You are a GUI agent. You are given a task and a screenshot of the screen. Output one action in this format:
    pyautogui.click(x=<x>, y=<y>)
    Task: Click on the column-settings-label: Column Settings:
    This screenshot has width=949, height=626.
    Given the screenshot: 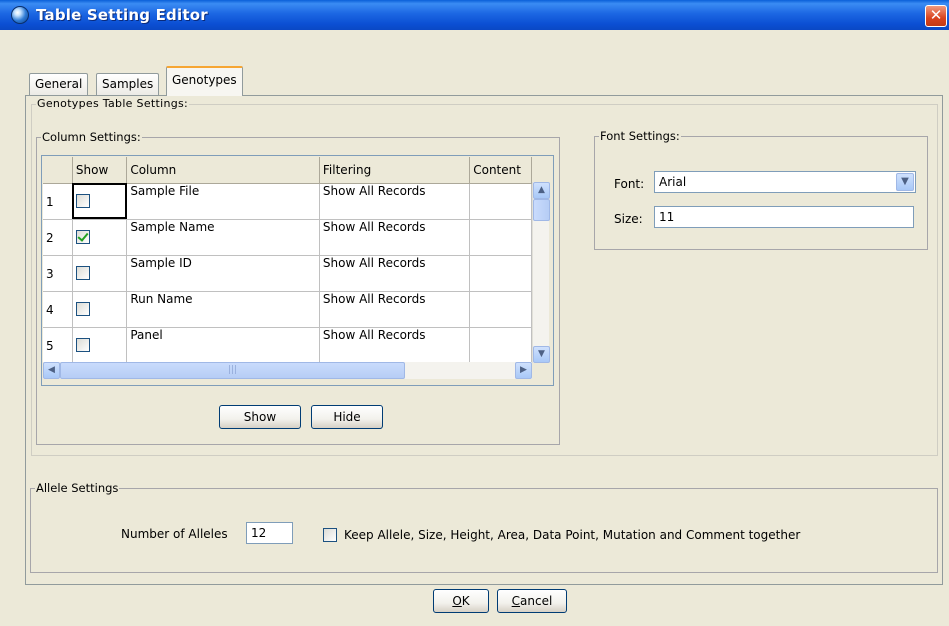 What is the action you would take?
    pyautogui.click(x=91, y=137)
    